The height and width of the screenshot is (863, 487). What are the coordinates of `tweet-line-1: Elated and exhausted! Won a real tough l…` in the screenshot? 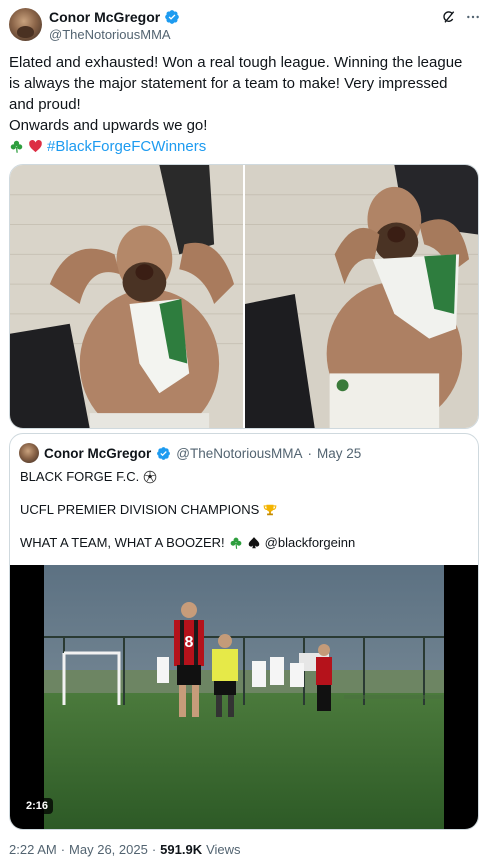 It's located at (238, 83).